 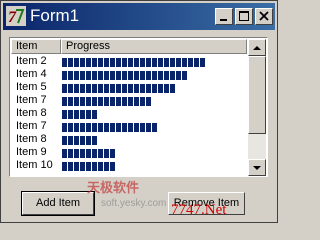 I want to click on list-item: Item 10, so click(x=129, y=165).